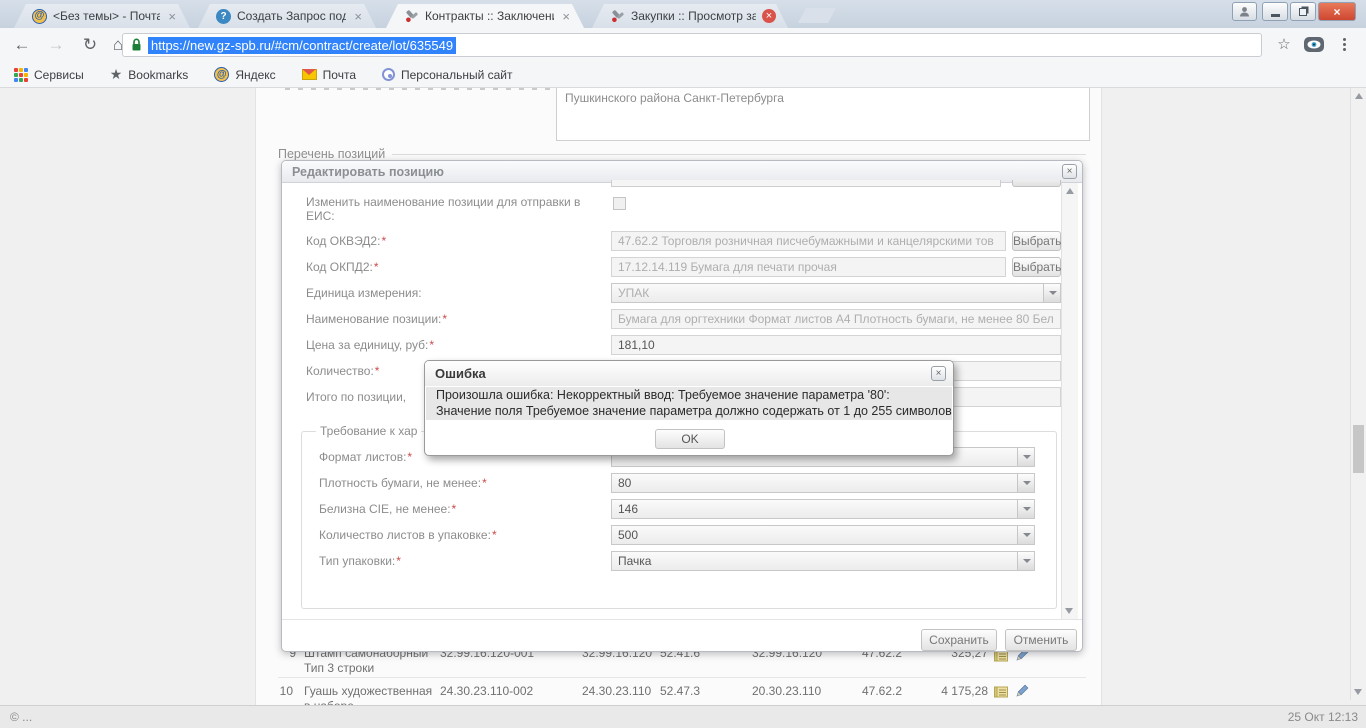 This screenshot has width=1366, height=728. Describe the element at coordinates (690, 439) in the screenshot. I see `ok-button: OK` at that location.